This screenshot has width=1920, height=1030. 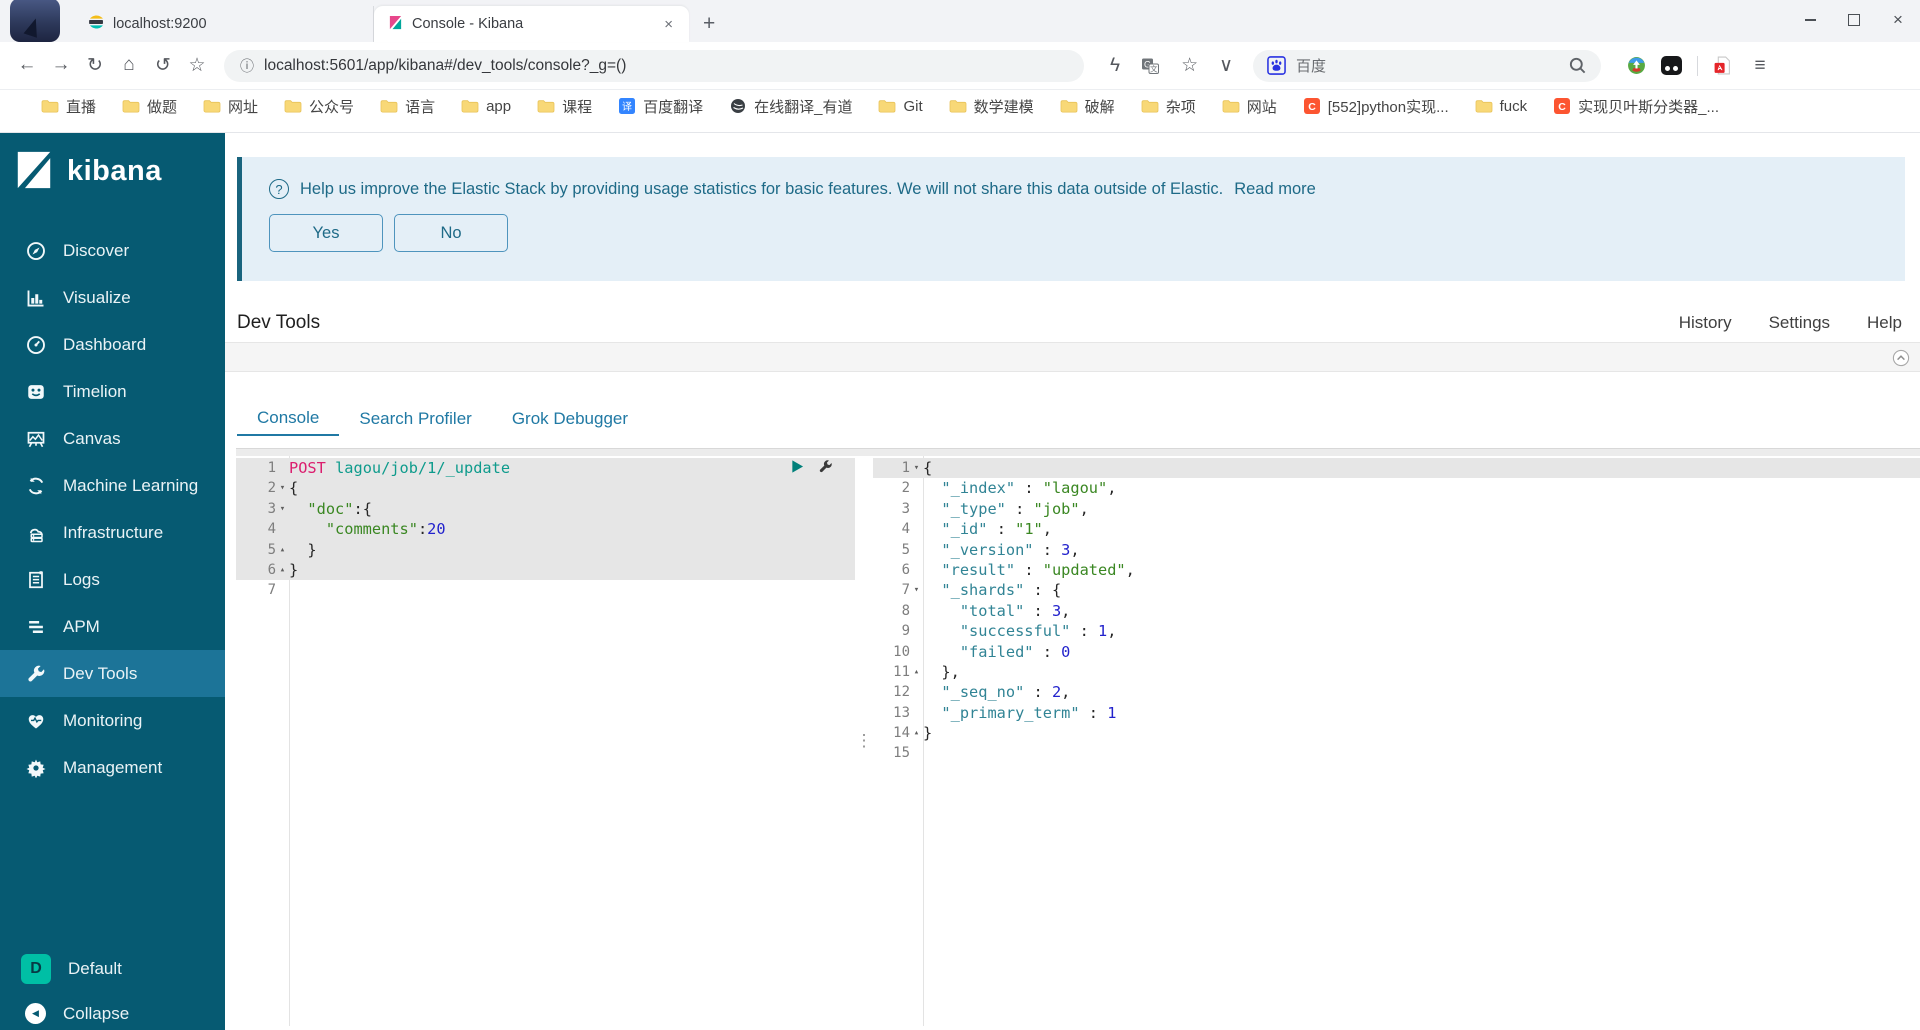 I want to click on bookmark-item: Git, so click(x=900, y=106).